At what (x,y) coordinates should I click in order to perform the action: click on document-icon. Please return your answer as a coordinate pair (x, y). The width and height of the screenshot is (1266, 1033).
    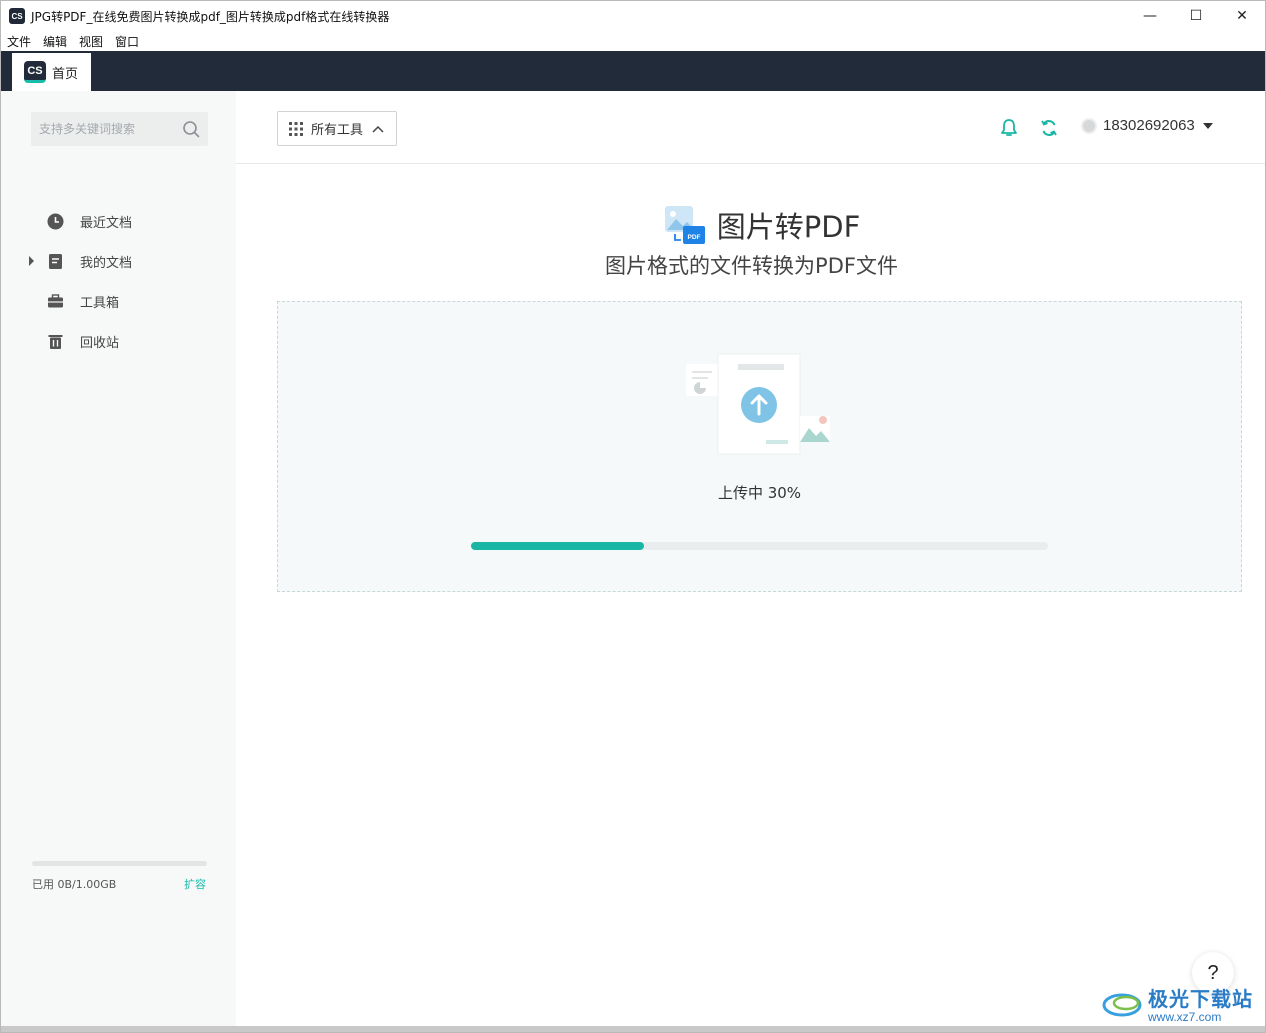
    Looking at the image, I should click on (55, 261).